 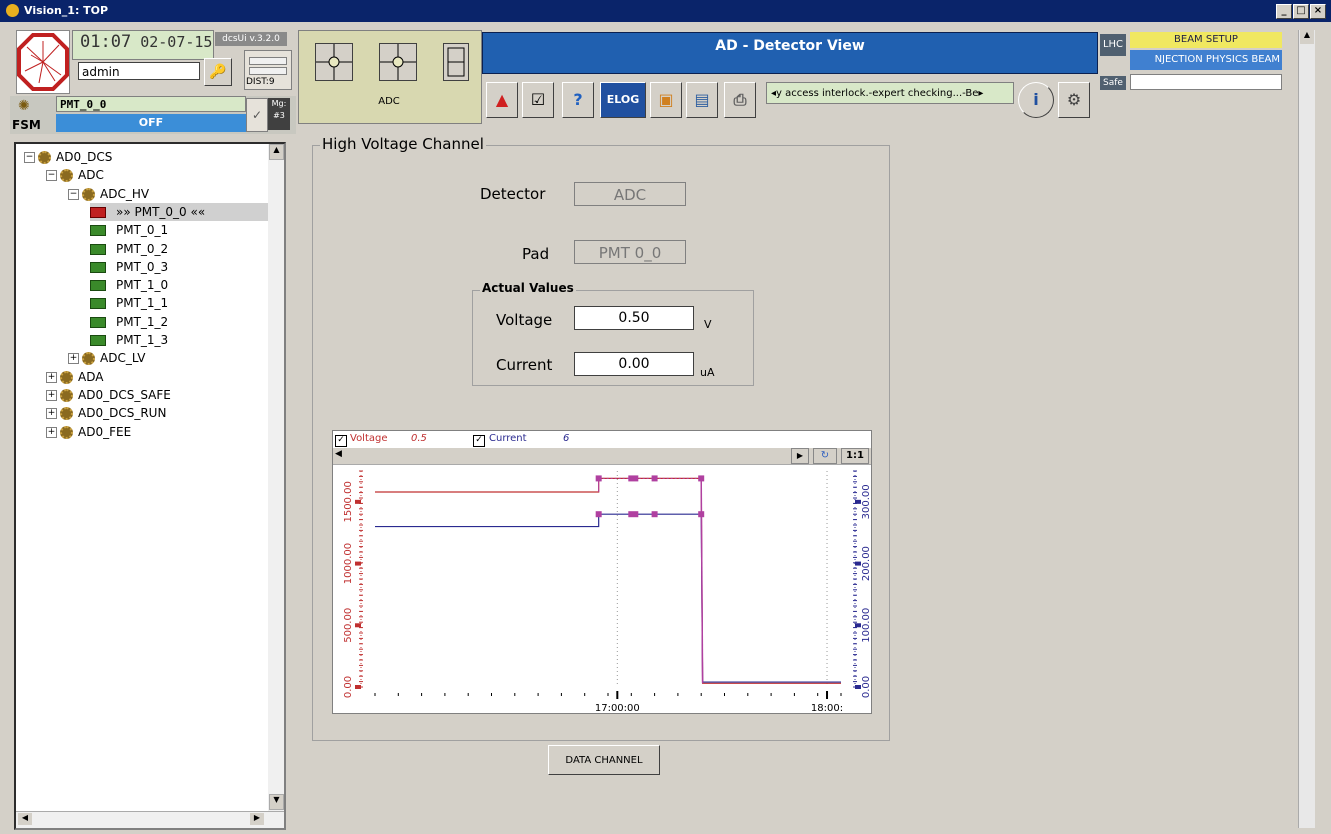 I want to click on login-key-button: 🔑, so click(x=218, y=72).